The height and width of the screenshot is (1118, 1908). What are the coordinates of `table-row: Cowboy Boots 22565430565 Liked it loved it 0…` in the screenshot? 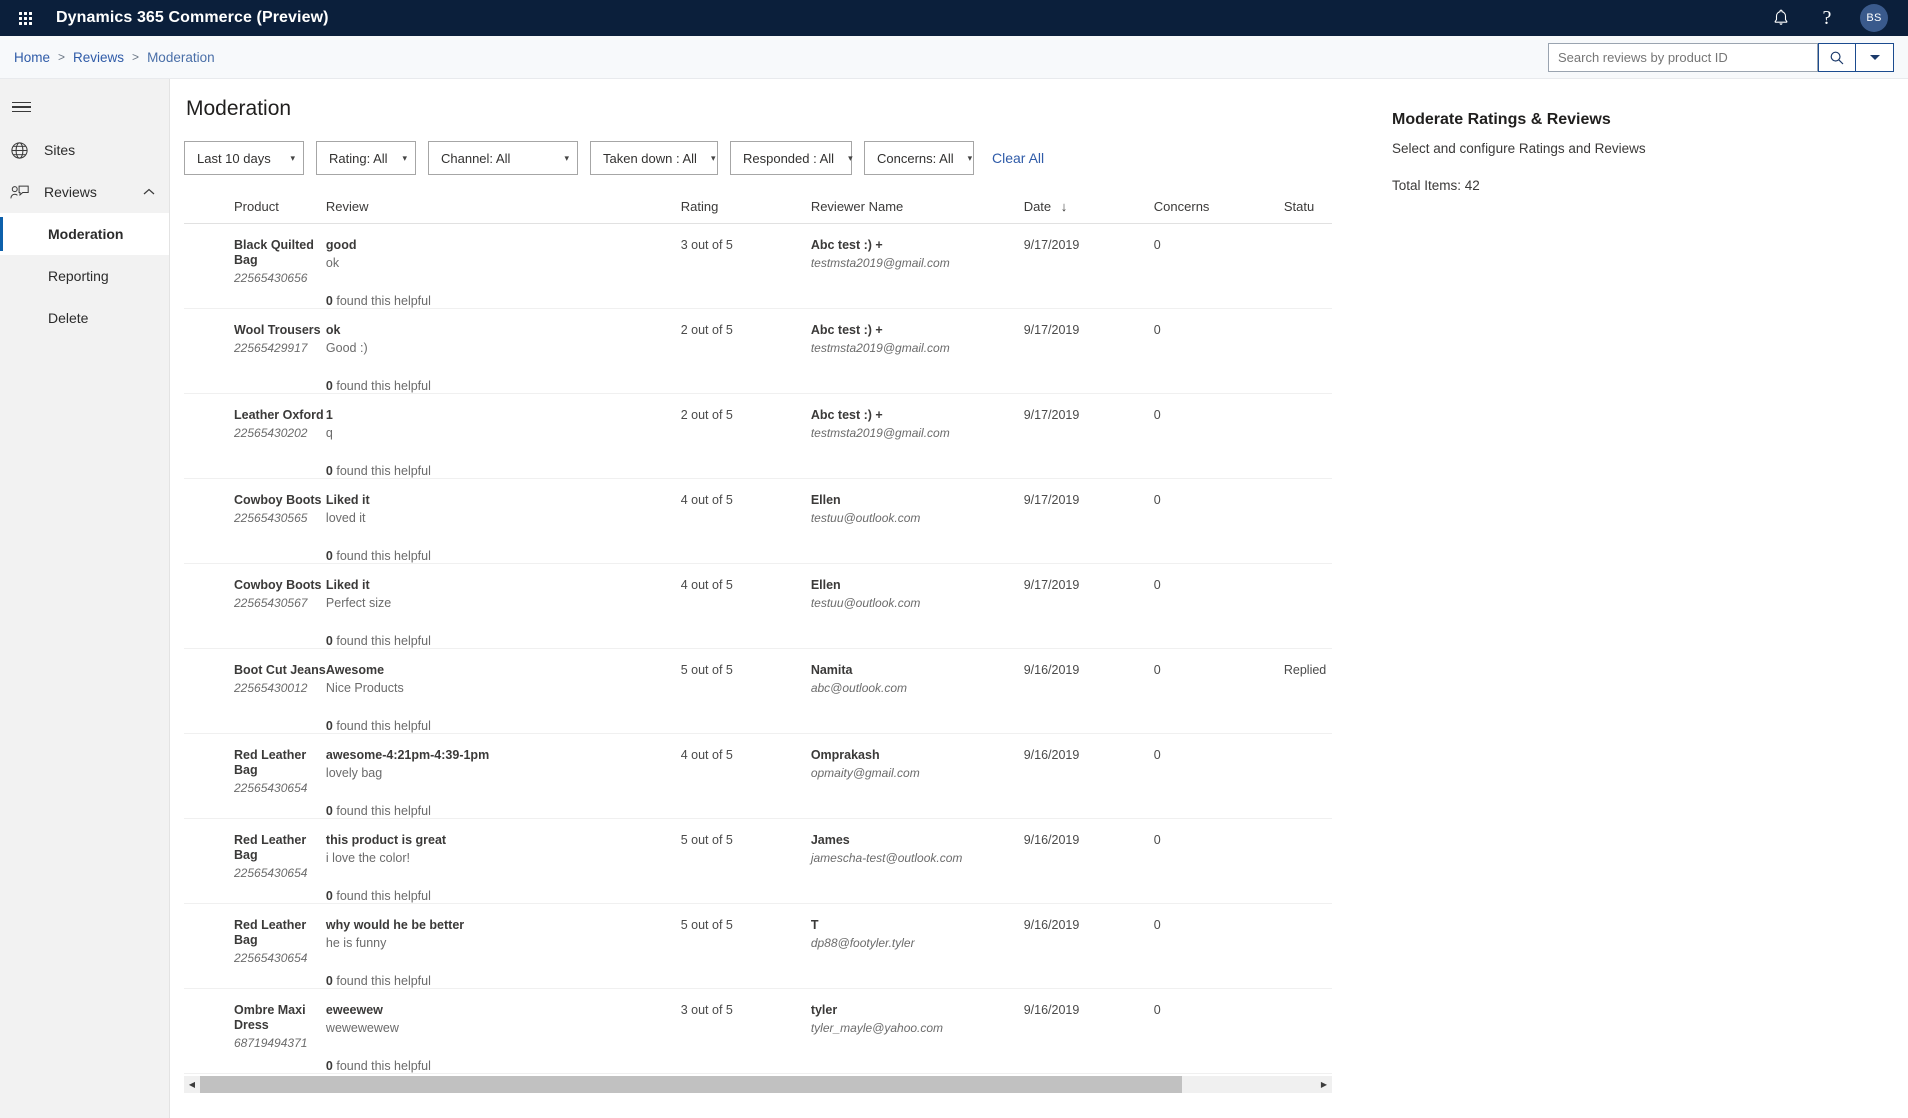 It's located at (758, 521).